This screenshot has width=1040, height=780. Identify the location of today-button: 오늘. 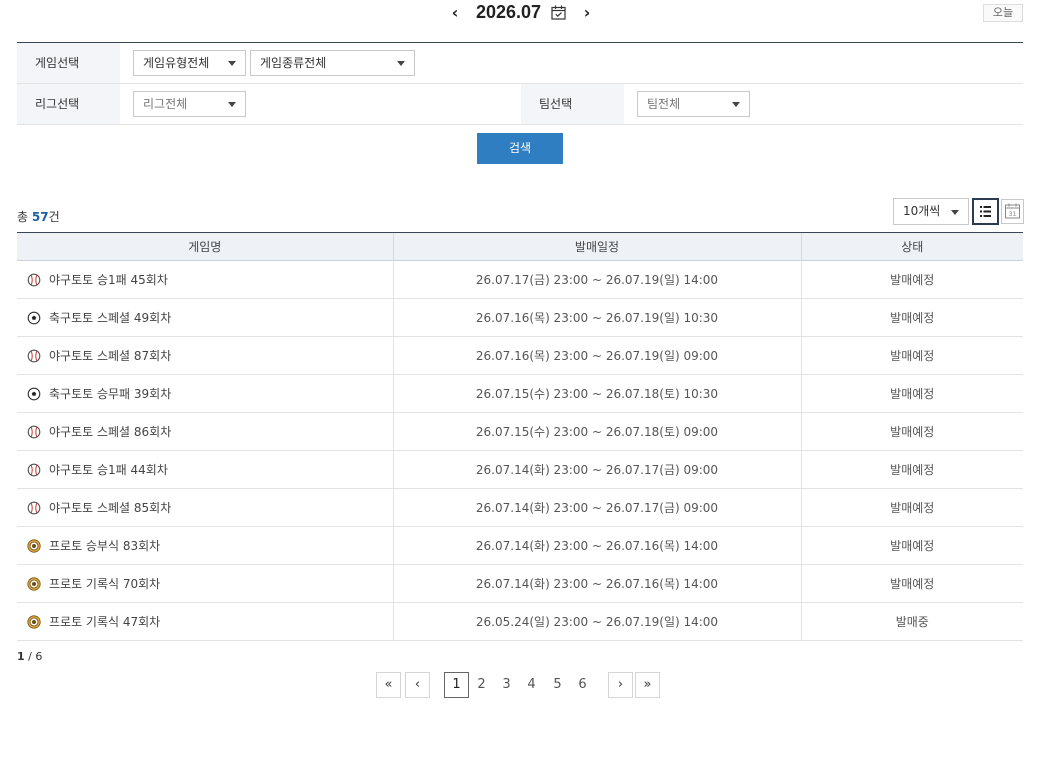
(1003, 13).